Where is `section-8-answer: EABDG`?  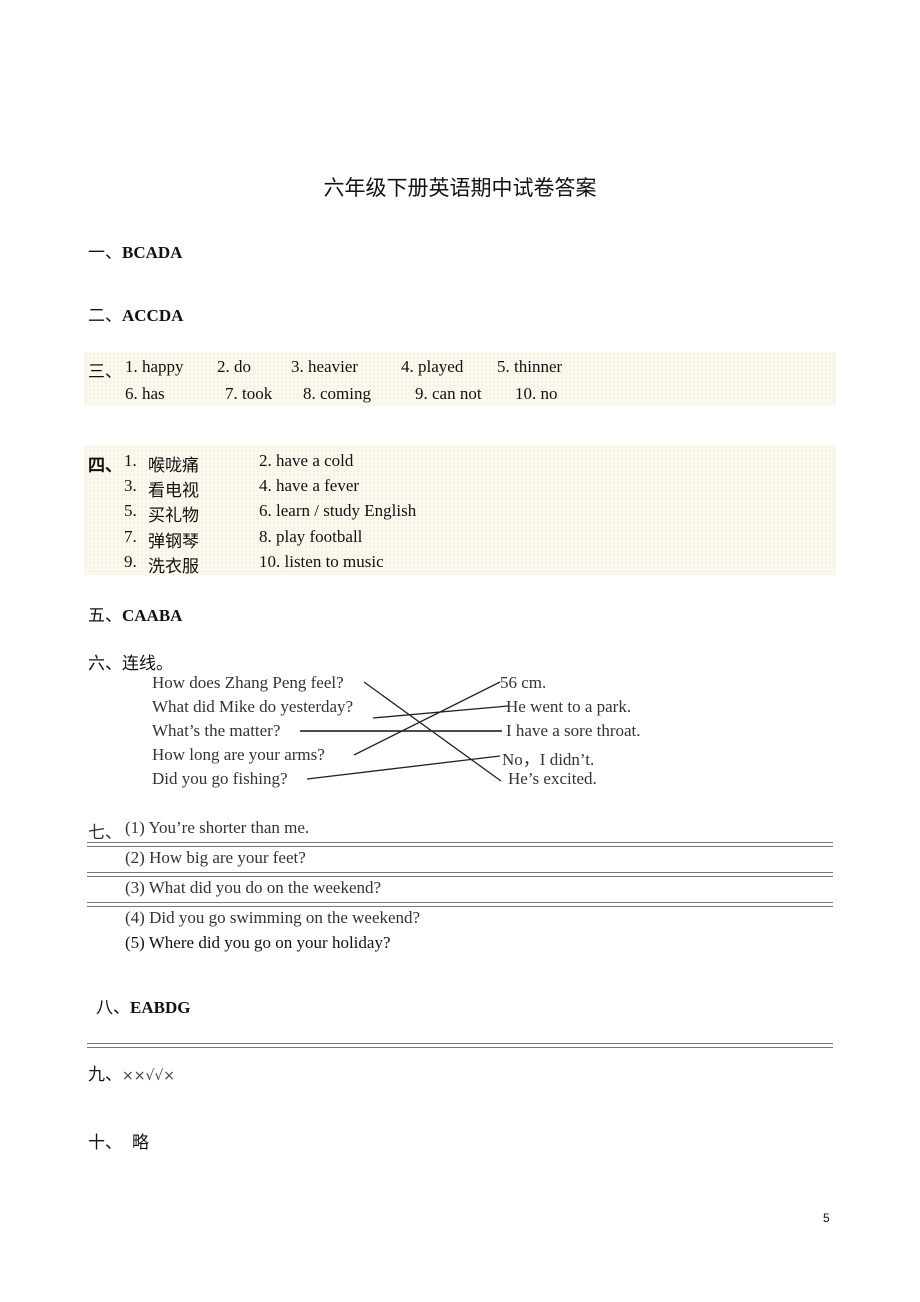
section-8-answer: EABDG is located at coordinates (160, 1007).